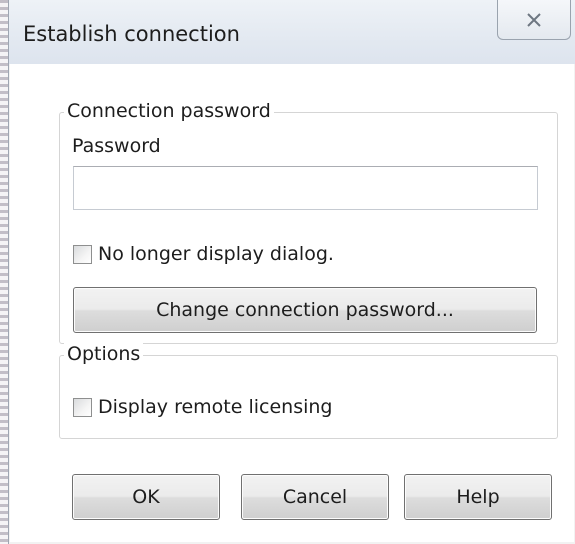 This screenshot has width=575, height=544. What do you see at coordinates (82, 254) in the screenshot?
I see `no-longer-display-checkbox-box` at bounding box center [82, 254].